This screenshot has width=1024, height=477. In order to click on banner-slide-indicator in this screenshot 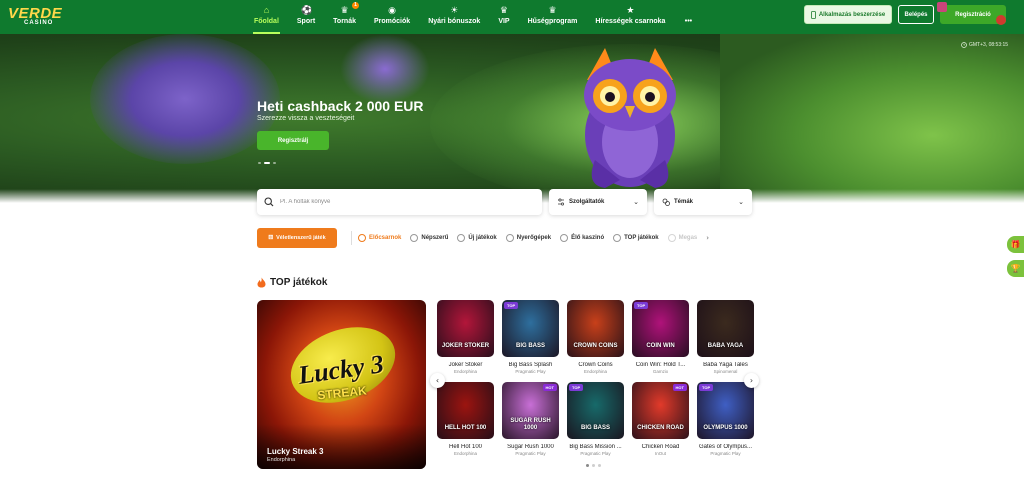, I will do `click(267, 163)`.